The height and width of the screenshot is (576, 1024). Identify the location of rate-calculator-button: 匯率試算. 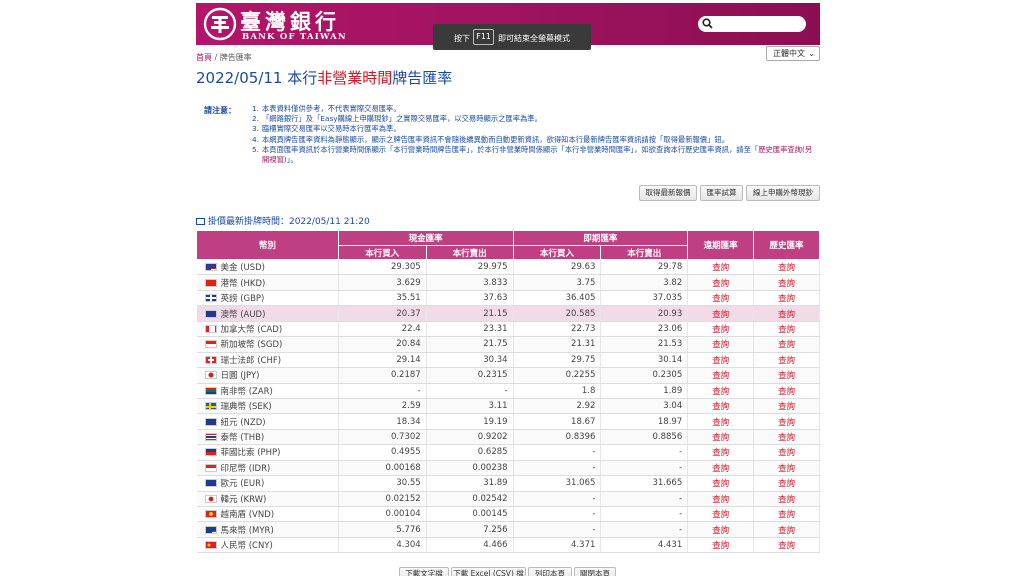
(721, 193).